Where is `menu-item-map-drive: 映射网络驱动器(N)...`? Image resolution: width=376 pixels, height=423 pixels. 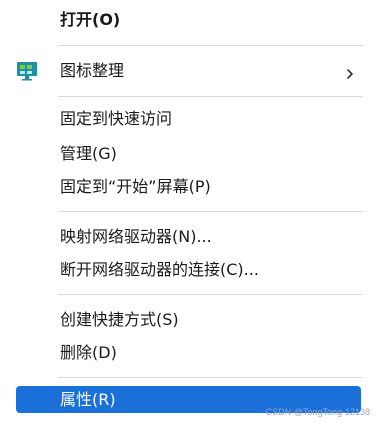
menu-item-map-drive: 映射网络驱动器(N)... is located at coordinates (188, 237).